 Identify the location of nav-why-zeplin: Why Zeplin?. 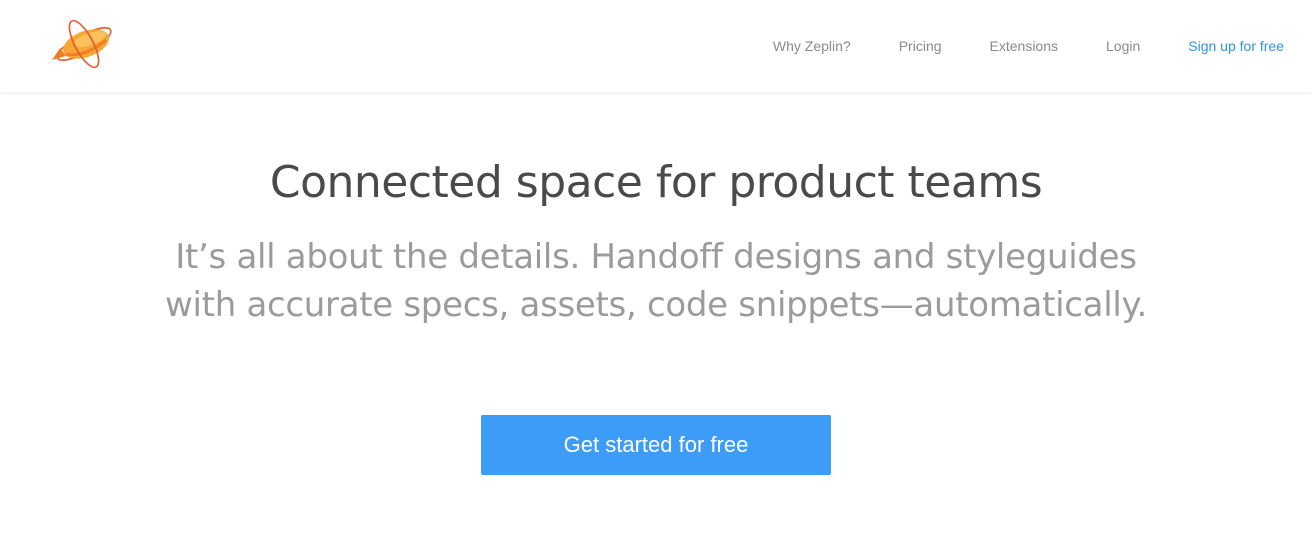
(812, 46).